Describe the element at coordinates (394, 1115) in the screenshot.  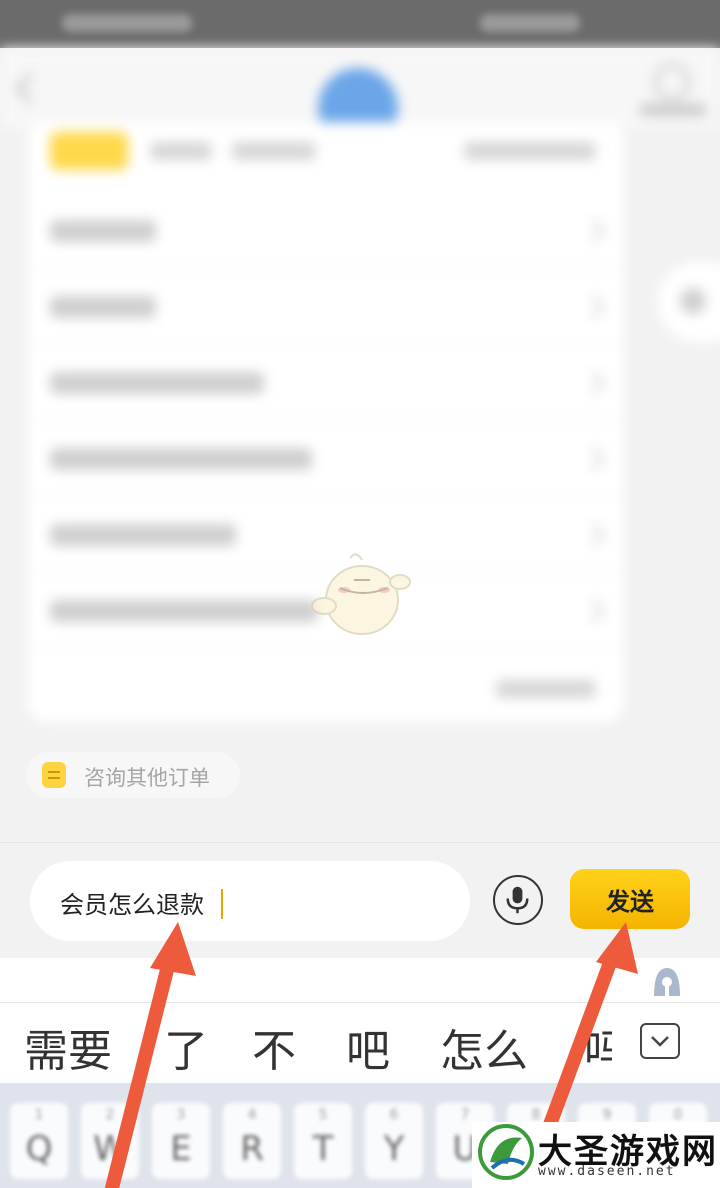
I see `key-number: 6` at that location.